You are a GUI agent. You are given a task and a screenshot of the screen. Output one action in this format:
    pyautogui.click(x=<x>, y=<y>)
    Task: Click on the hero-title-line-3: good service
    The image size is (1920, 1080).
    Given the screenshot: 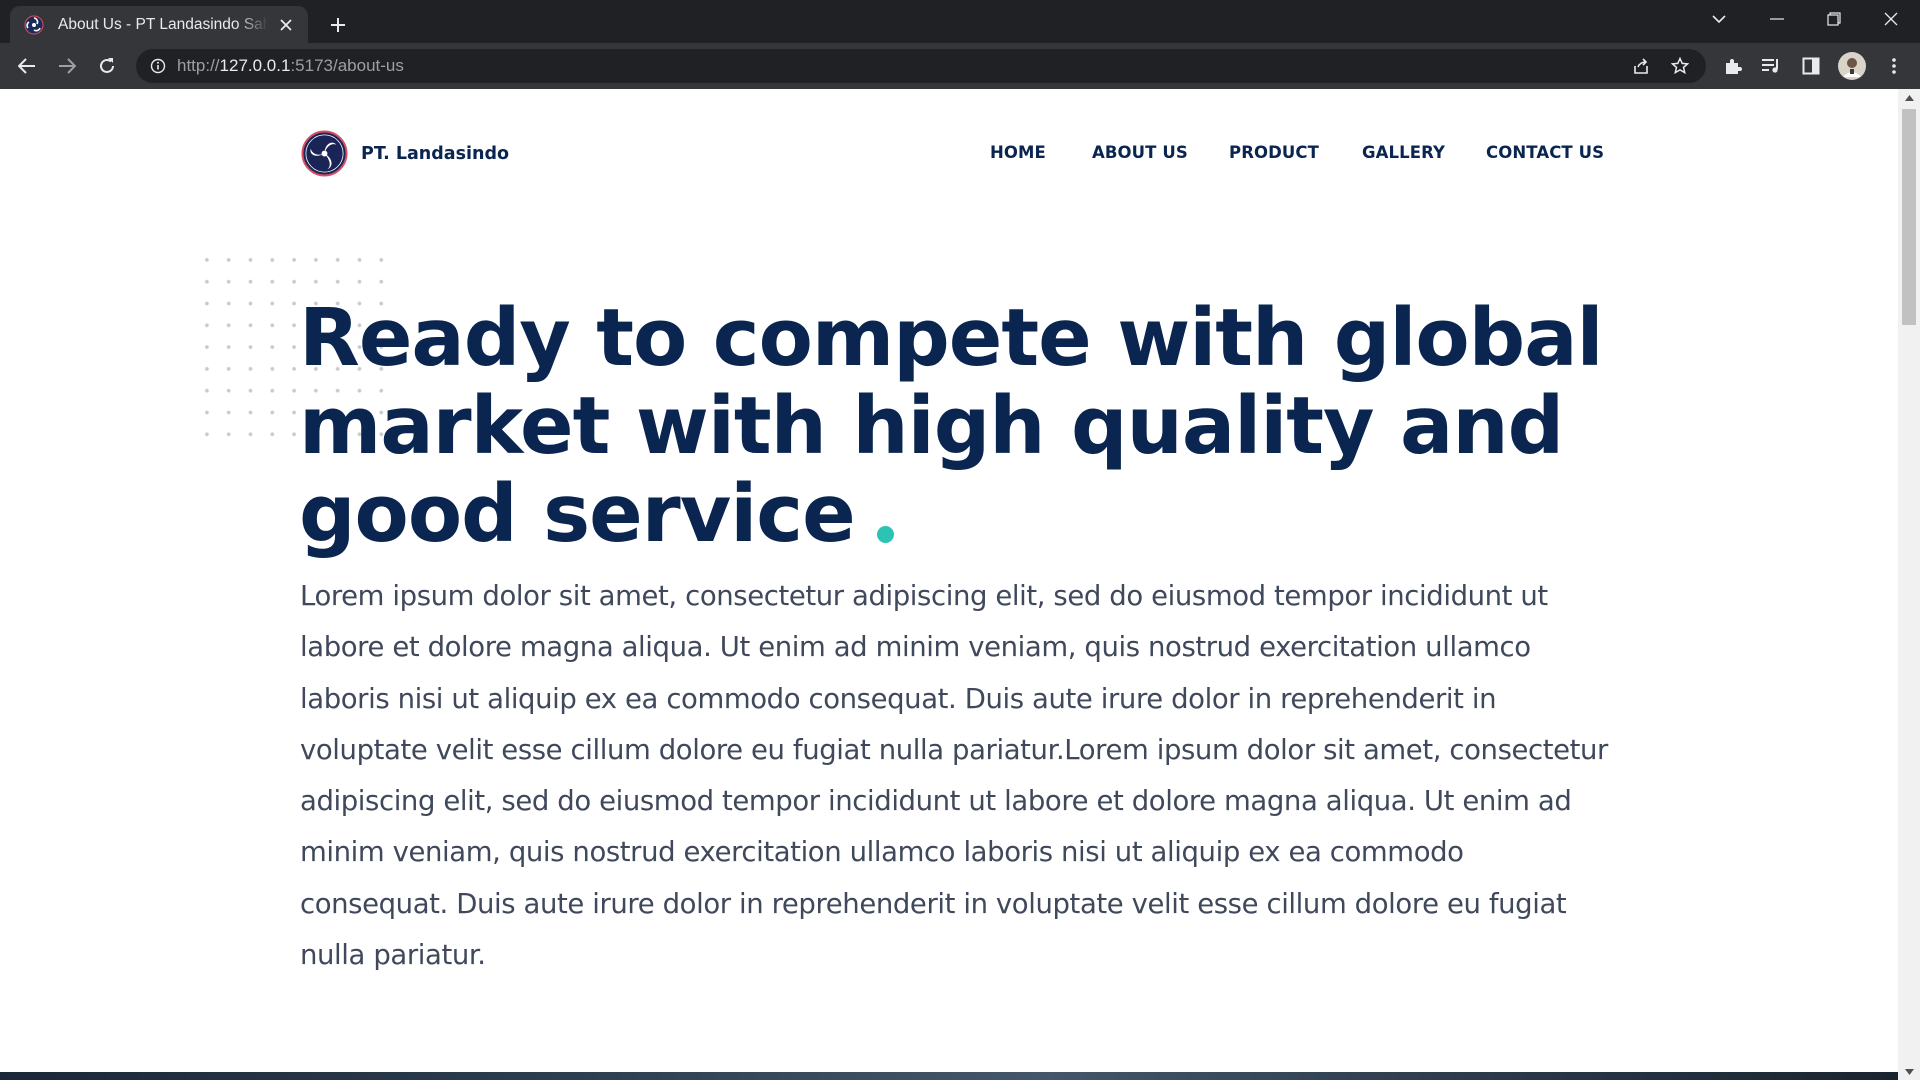 What is the action you would take?
    pyautogui.click(x=577, y=514)
    